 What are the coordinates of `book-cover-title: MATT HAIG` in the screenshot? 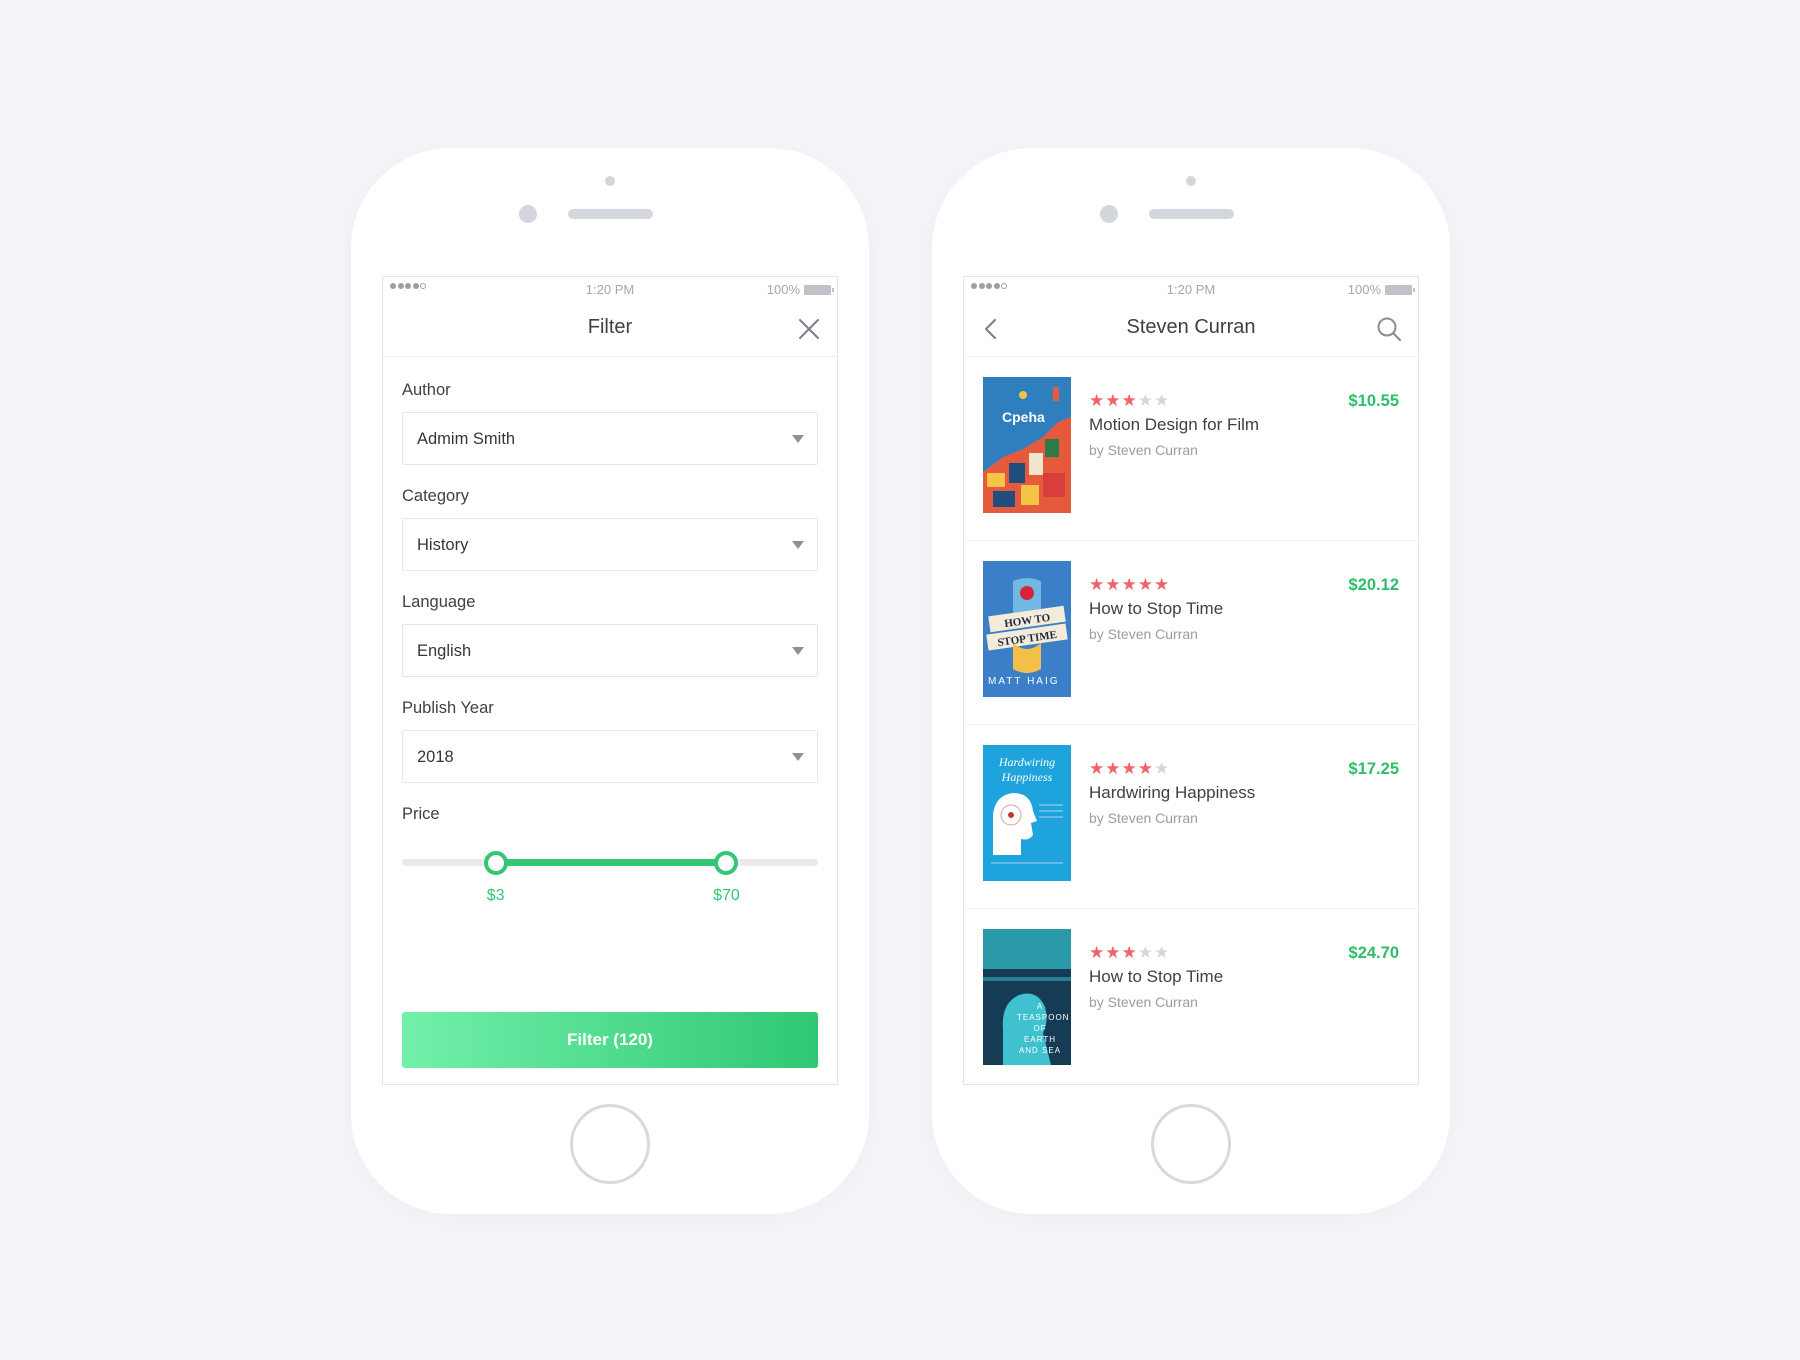 It's located at (1024, 681).